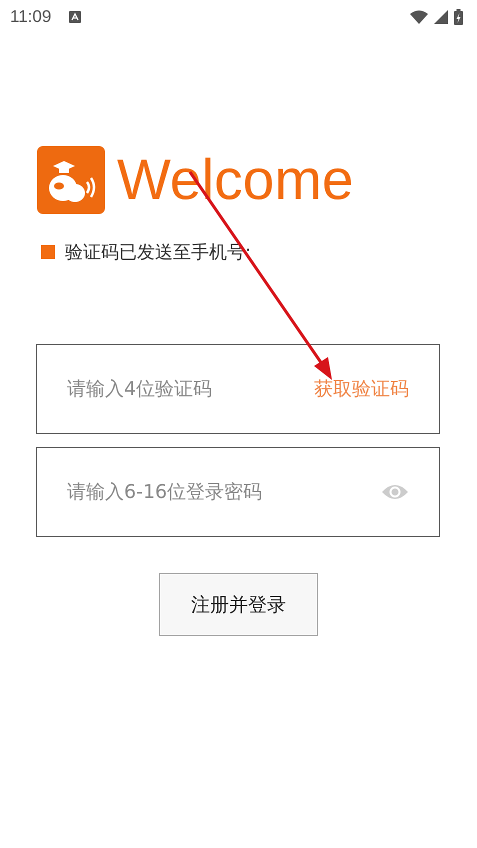 The height and width of the screenshot is (848, 477). What do you see at coordinates (75, 17) in the screenshot?
I see `keyboard-icon` at bounding box center [75, 17].